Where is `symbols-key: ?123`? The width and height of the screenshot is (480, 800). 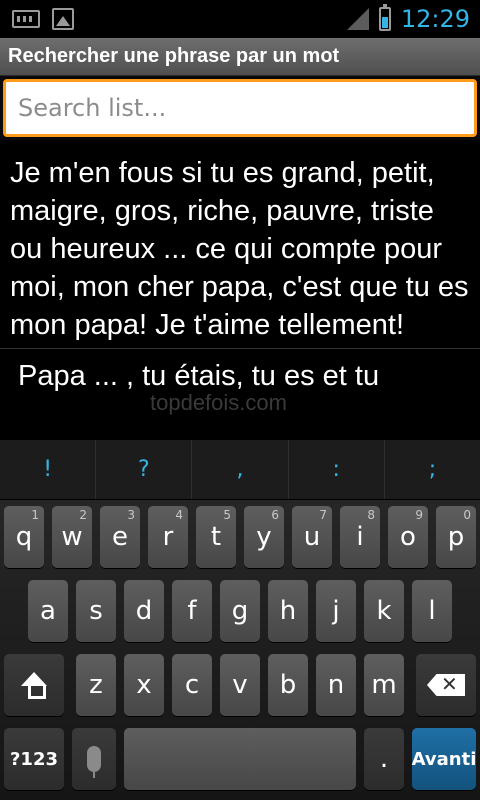 symbols-key: ?123 is located at coordinates (34, 759).